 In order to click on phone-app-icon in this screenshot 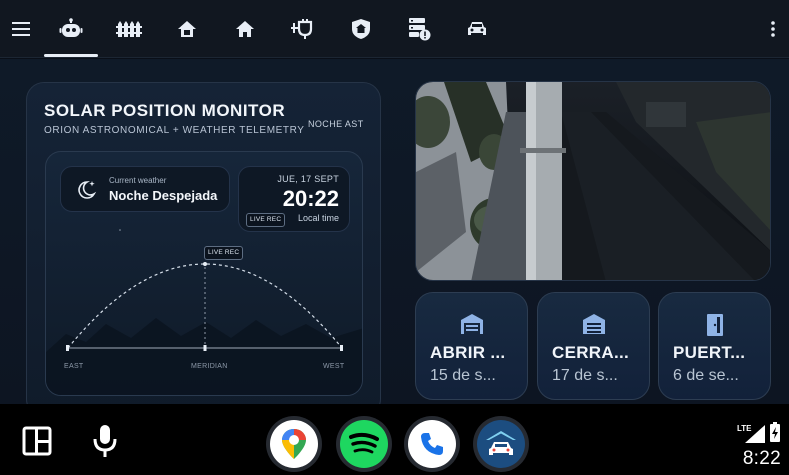, I will do `click(432, 444)`.